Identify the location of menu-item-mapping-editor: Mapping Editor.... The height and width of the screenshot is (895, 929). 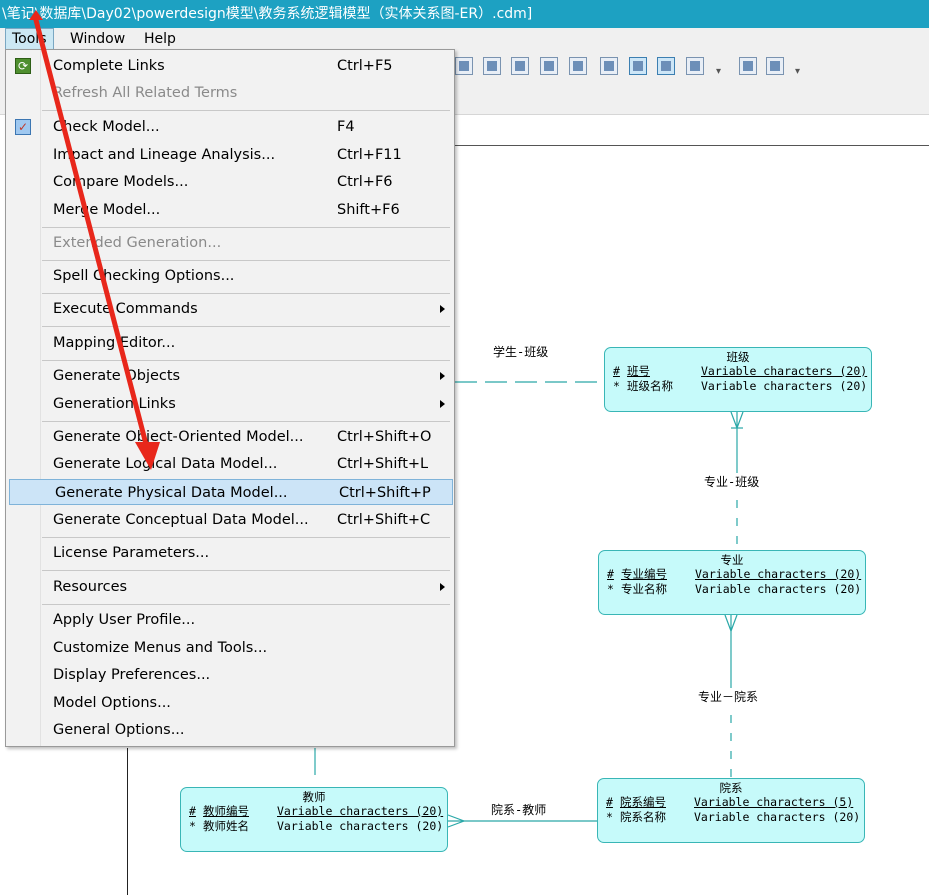
(230, 343).